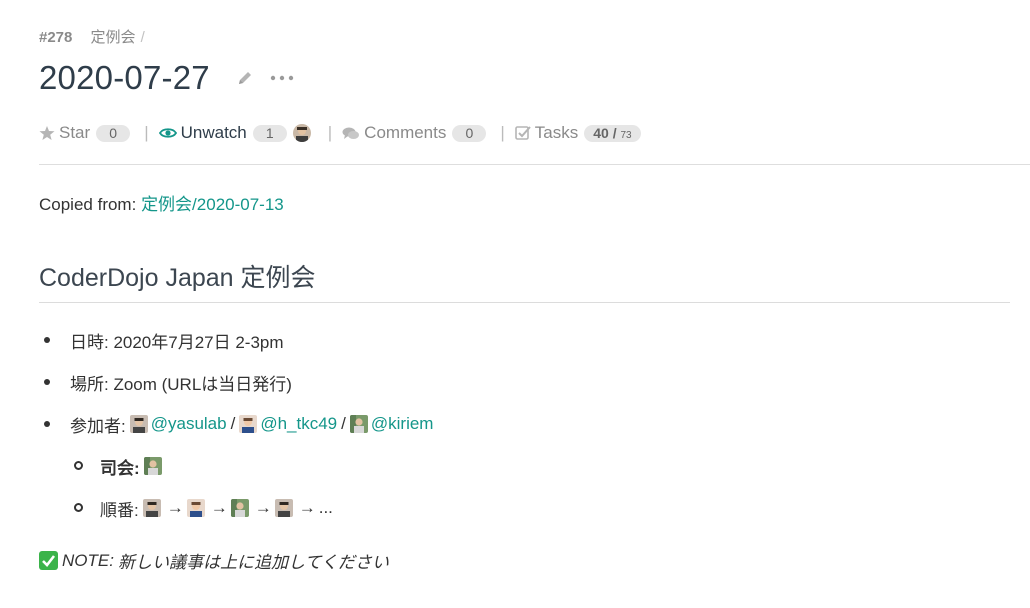  I want to click on comments-count: 0, so click(469, 133).